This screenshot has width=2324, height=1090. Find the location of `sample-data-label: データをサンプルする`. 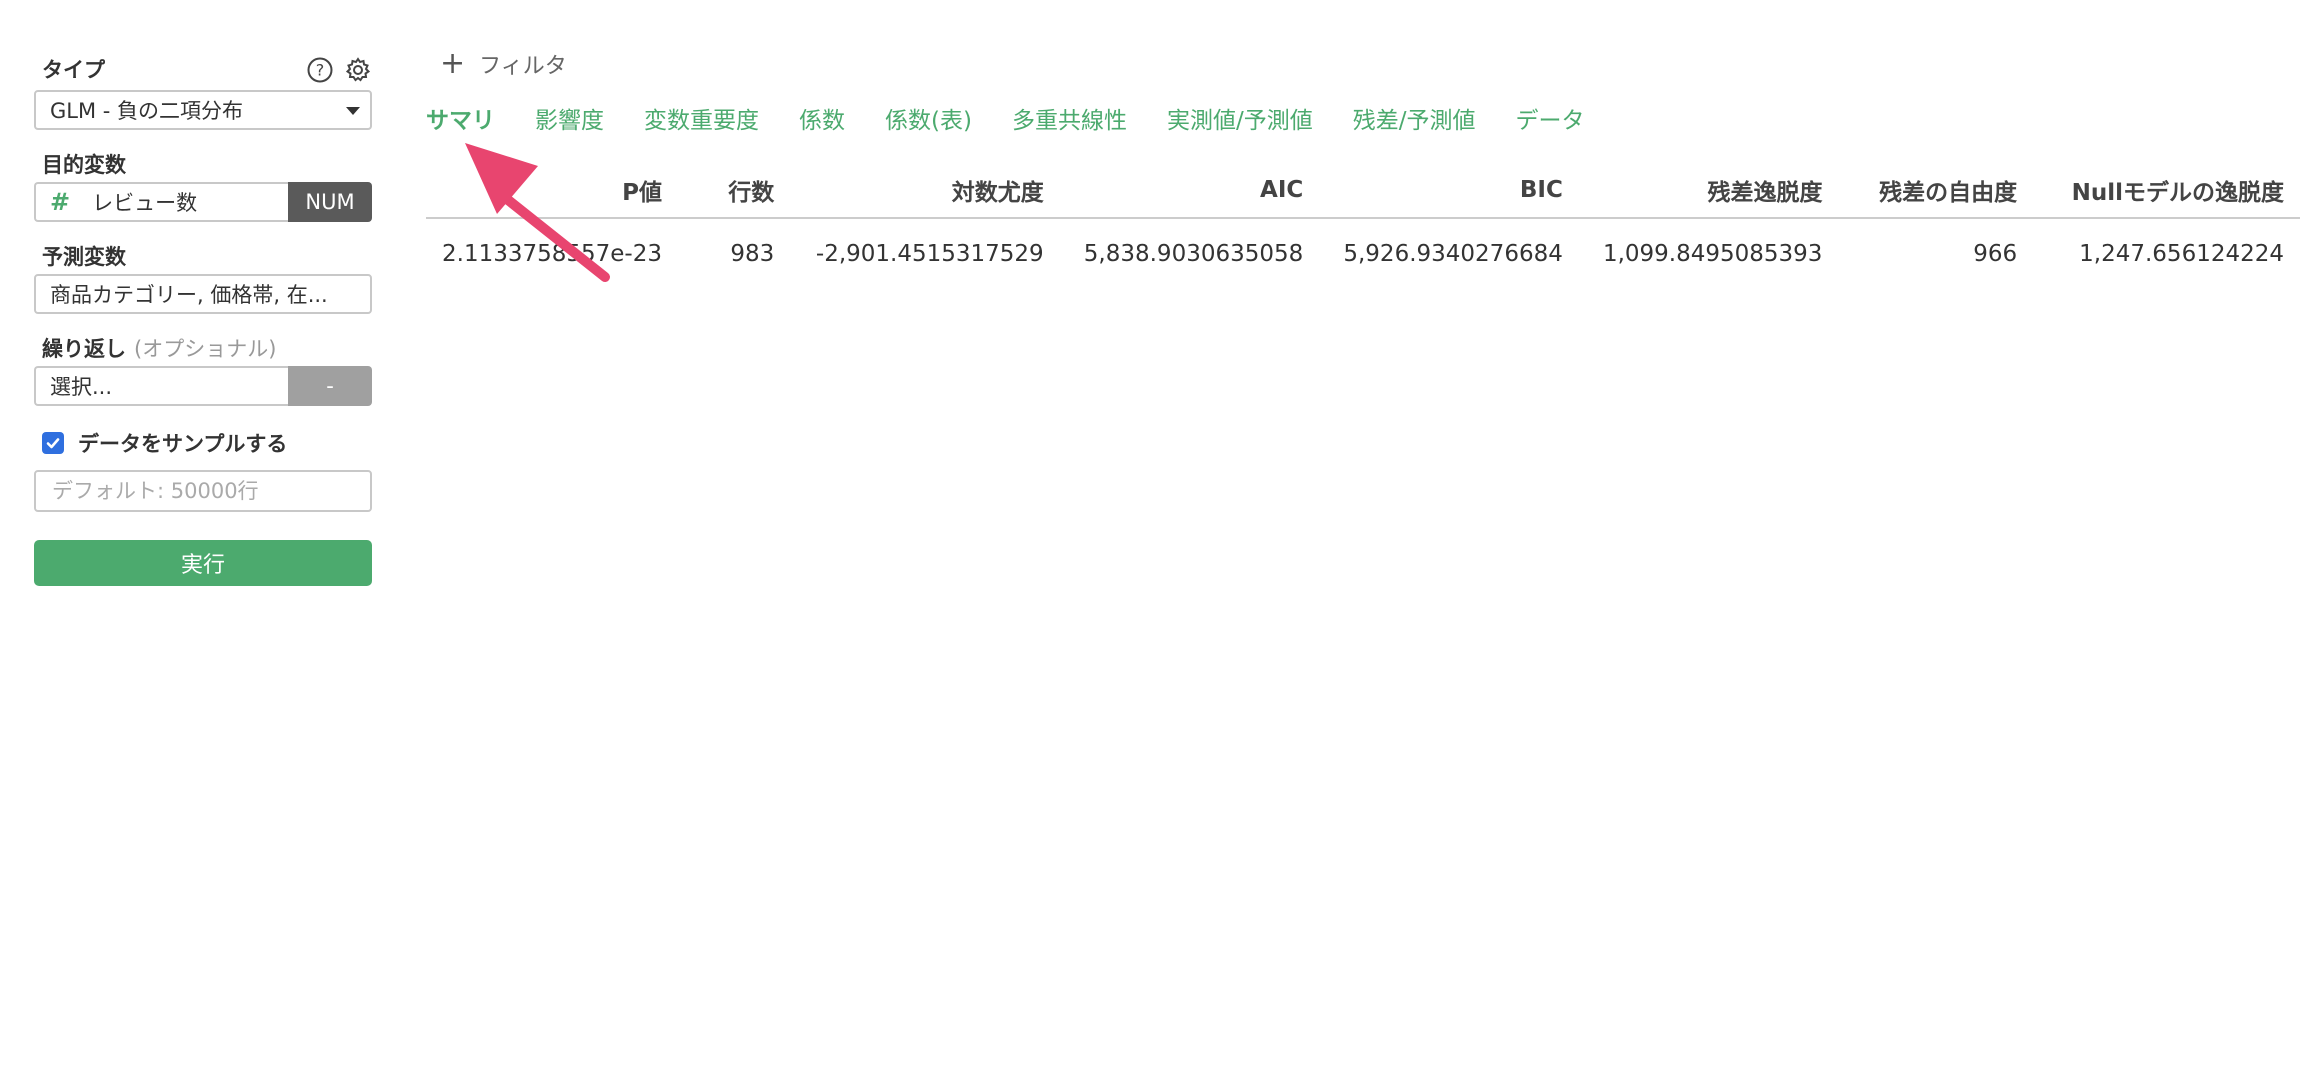

sample-data-label: データをサンプルする is located at coordinates (183, 444).